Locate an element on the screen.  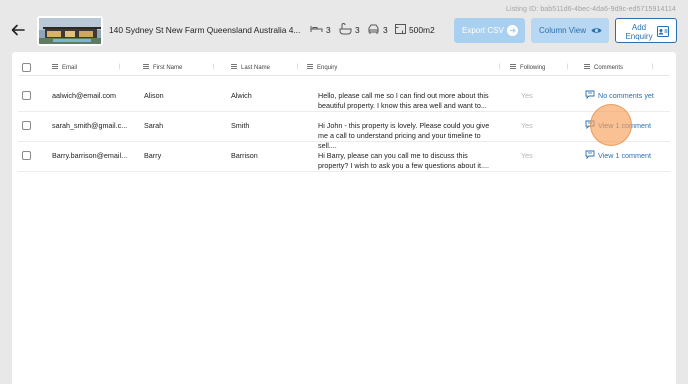
property-thumbnail is located at coordinates (70, 31).